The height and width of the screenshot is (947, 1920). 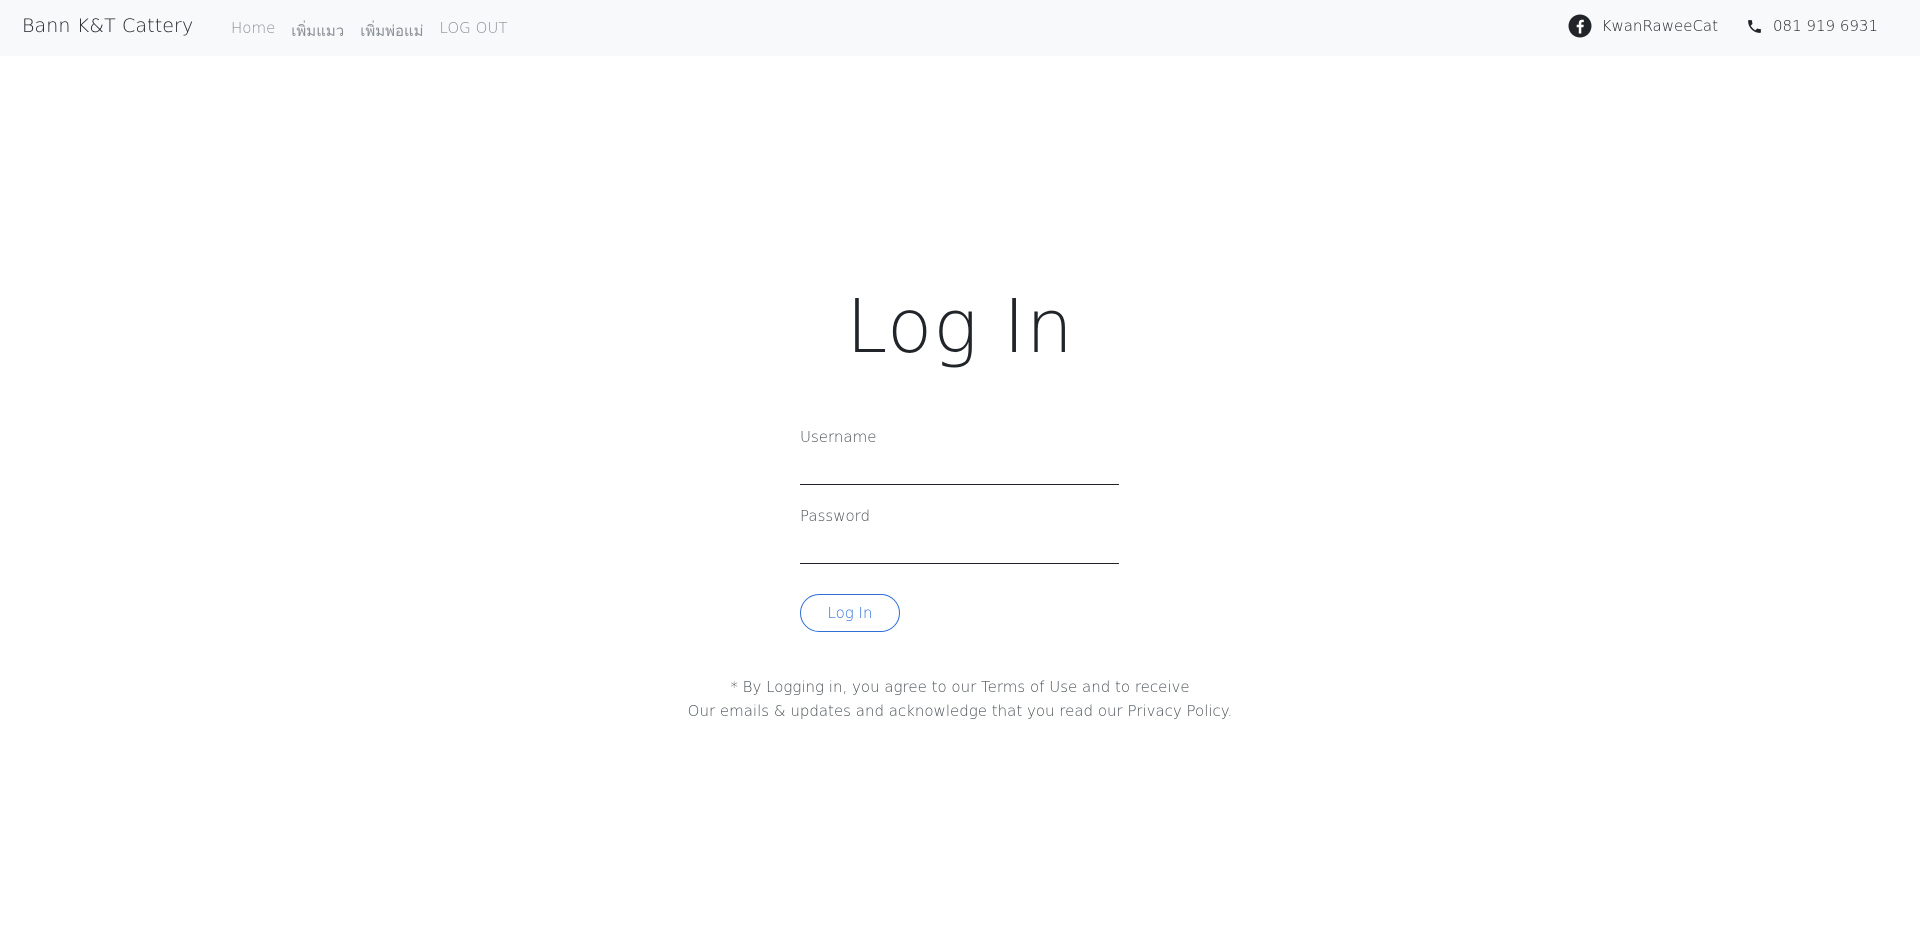 I want to click on phone-icon, so click(x=1754, y=26).